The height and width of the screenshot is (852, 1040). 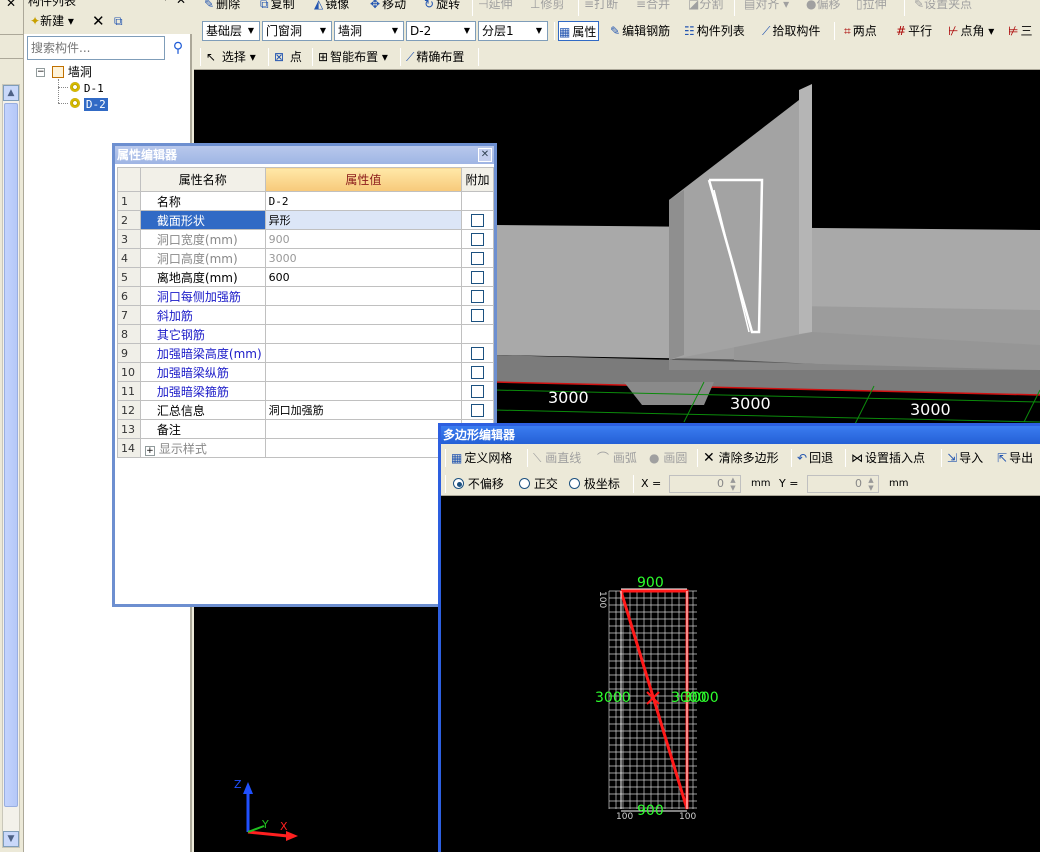 What do you see at coordinates (668, 458) in the screenshot?
I see `draw-circle-button: ● 画圆` at bounding box center [668, 458].